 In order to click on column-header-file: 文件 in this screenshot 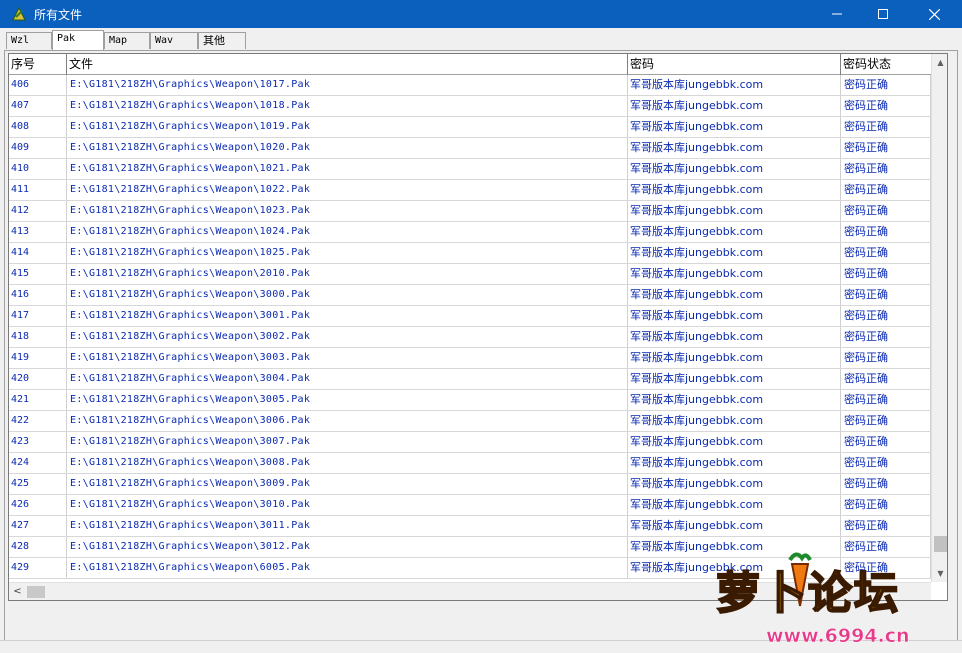, I will do `click(347, 64)`.